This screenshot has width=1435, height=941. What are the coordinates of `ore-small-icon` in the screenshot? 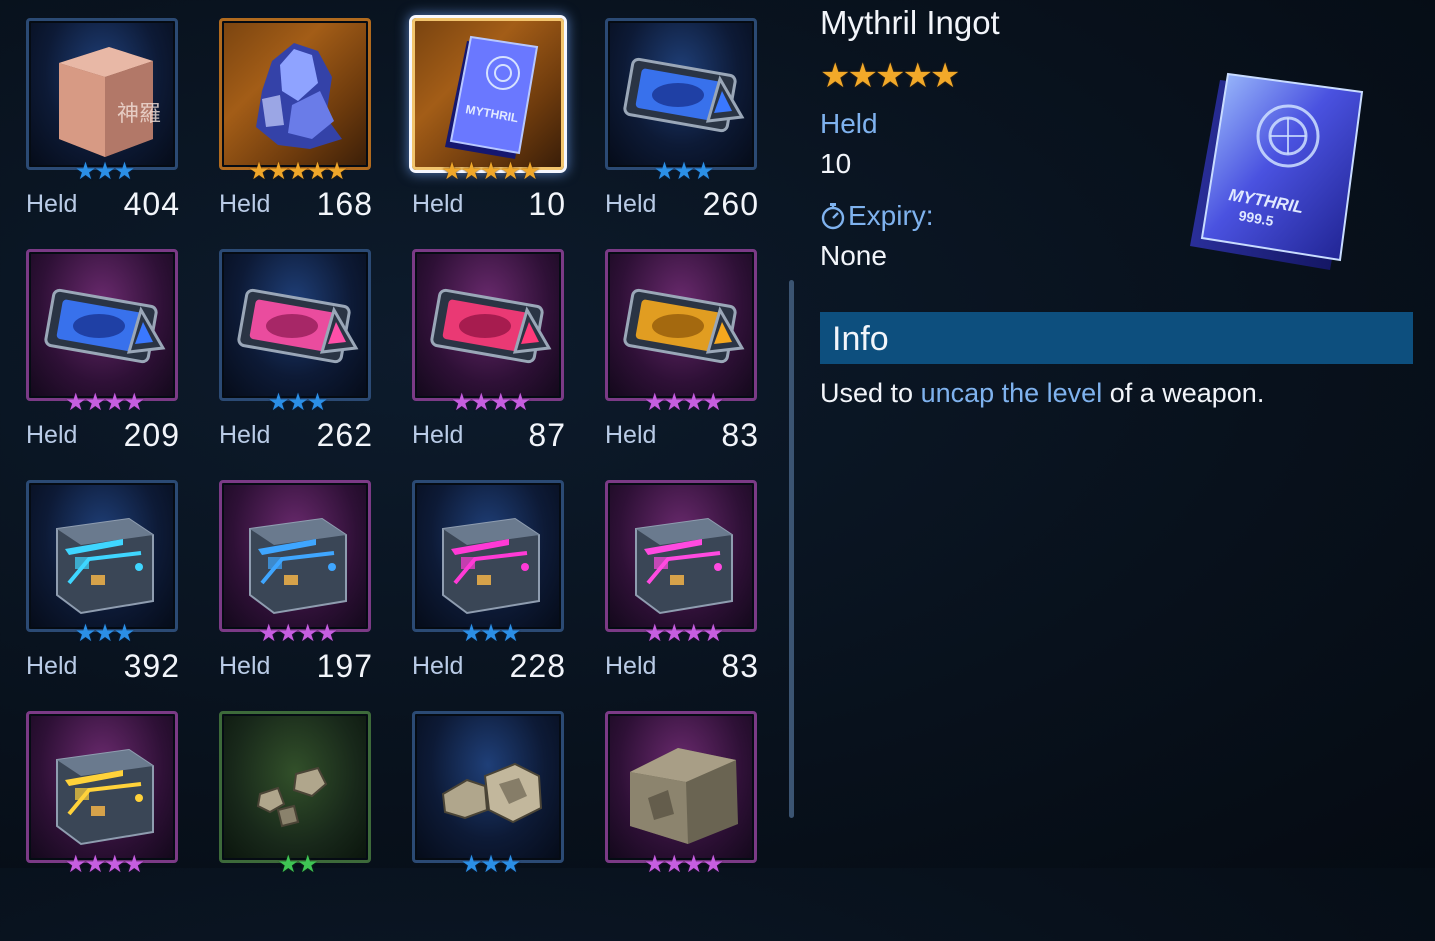 It's located at (292, 797).